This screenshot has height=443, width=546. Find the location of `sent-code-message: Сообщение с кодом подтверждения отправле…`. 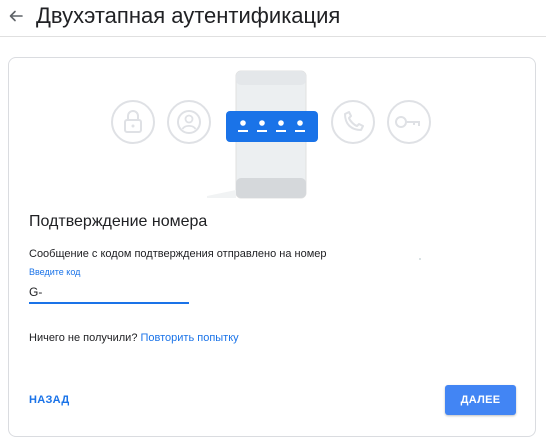

sent-code-message: Сообщение с кодом подтверждения отправле… is located at coordinates (178, 254).